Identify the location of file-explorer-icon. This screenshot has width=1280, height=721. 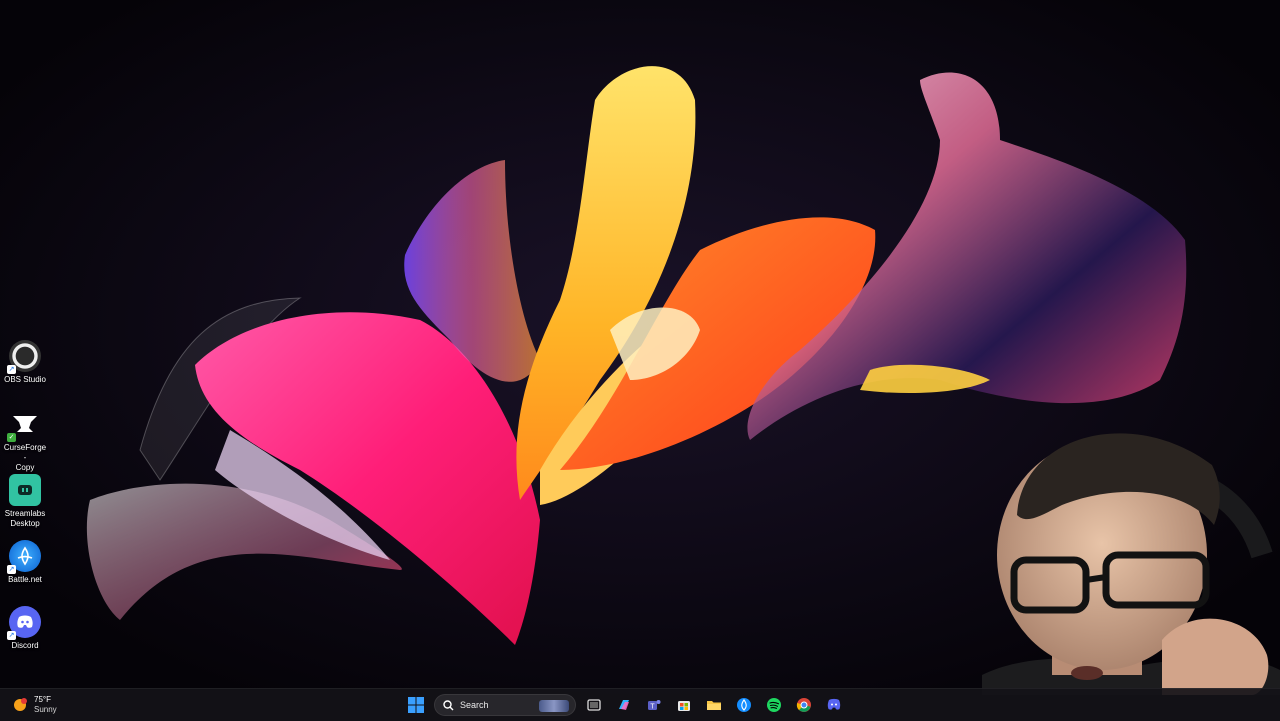
(714, 705).